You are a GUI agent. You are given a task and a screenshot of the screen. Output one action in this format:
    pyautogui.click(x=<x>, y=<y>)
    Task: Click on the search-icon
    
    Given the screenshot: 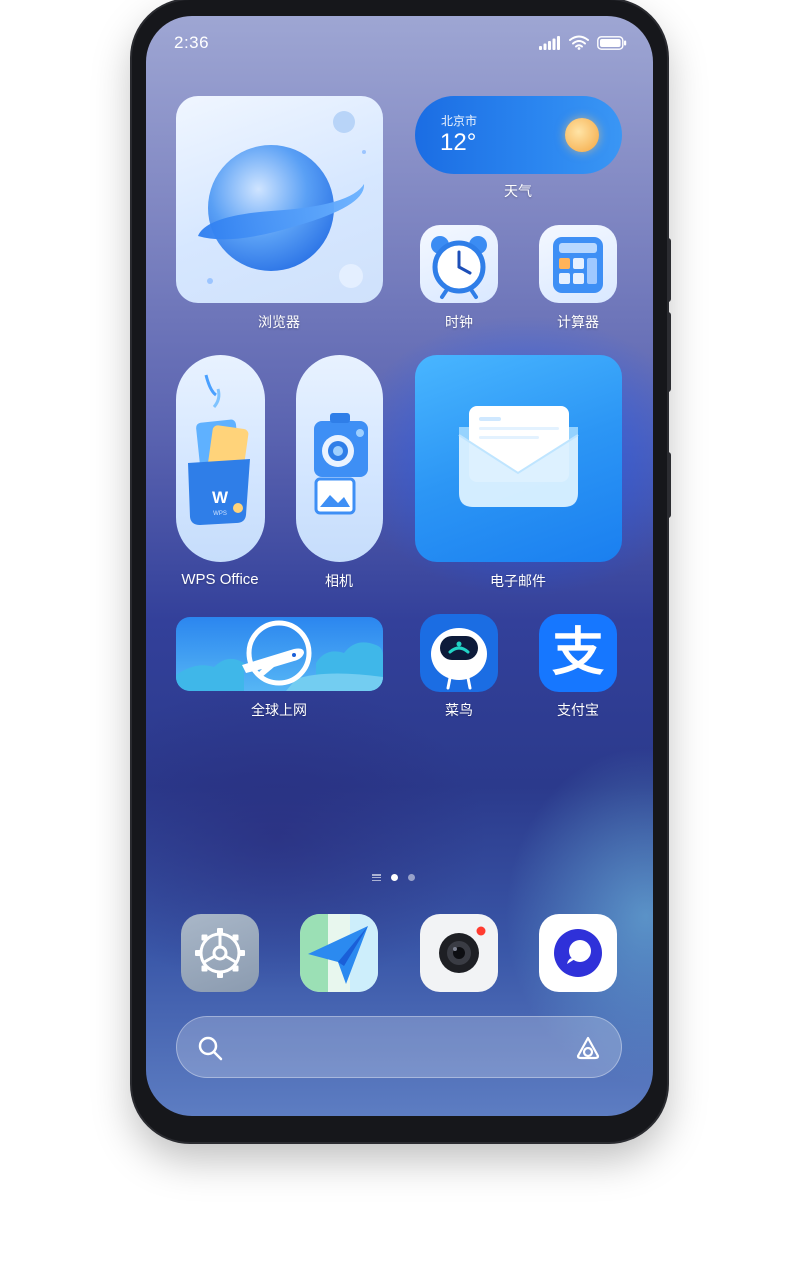 What is the action you would take?
    pyautogui.click(x=210, y=1048)
    